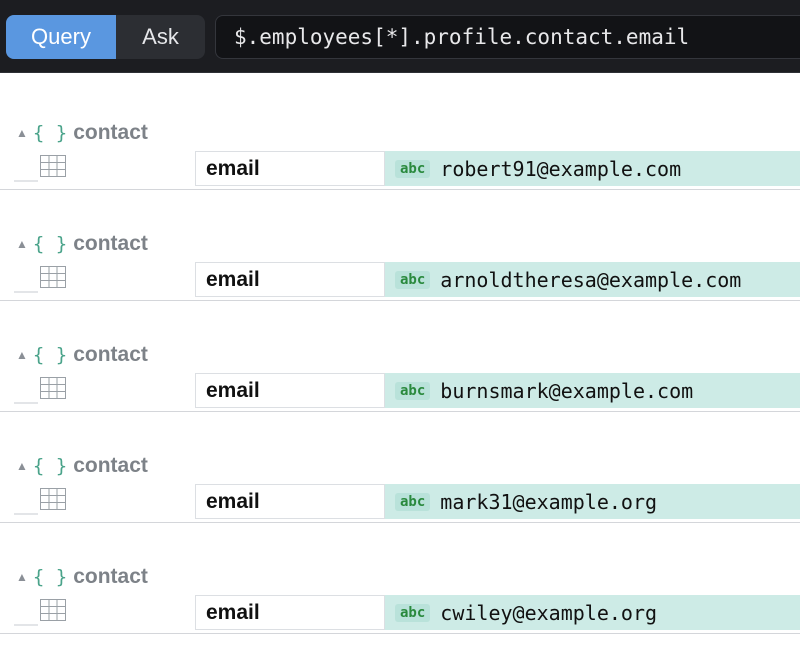  I want to click on field-value-text: cwiley@example.org, so click(549, 612).